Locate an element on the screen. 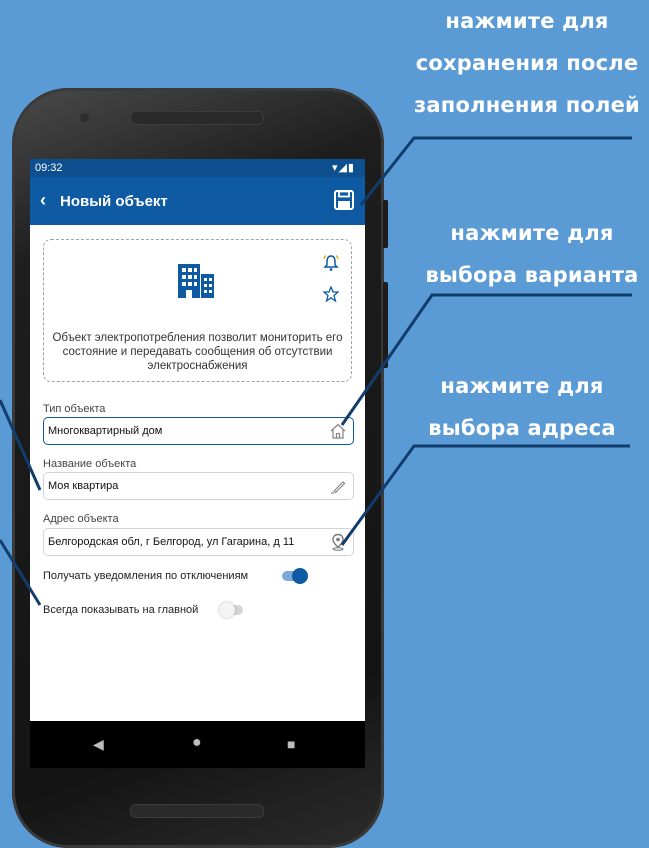 Image resolution: width=649 pixels, height=848 pixels. address-pointer-line is located at coordinates (485, 495).